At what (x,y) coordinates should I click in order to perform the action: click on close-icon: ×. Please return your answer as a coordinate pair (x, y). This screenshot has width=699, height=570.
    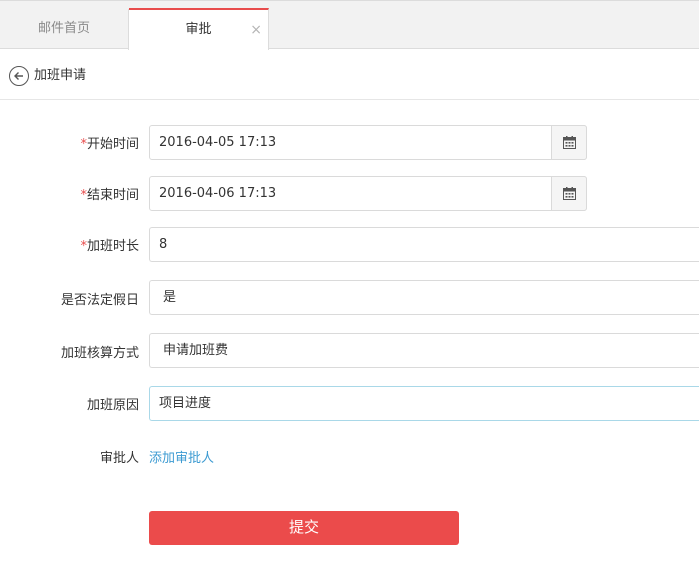
    Looking at the image, I should click on (256, 30).